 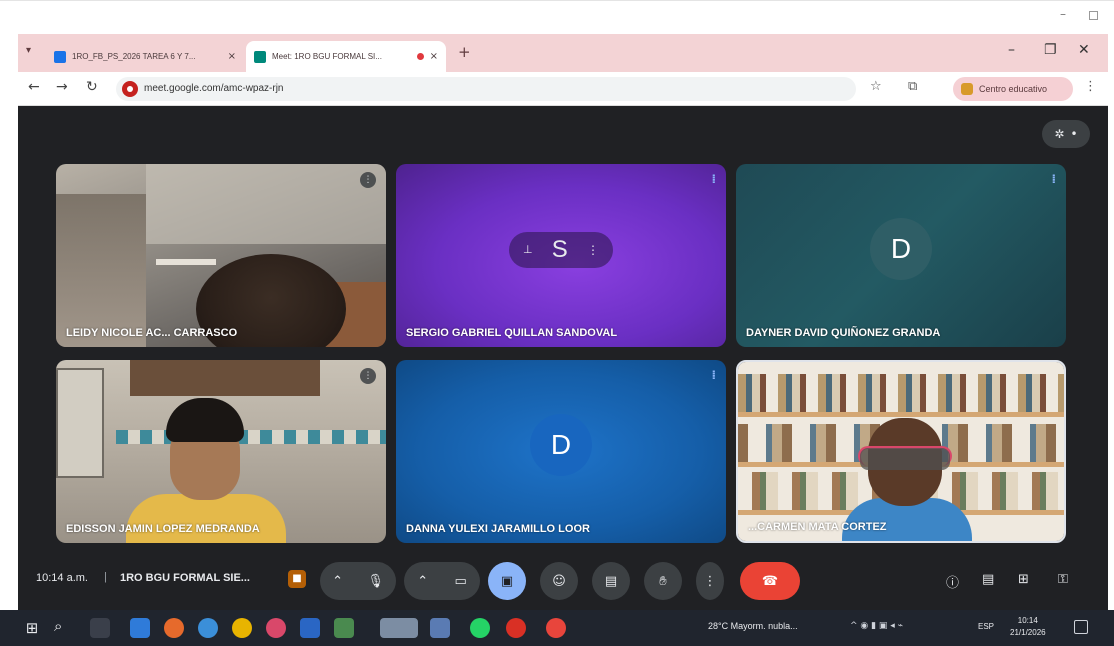 I want to click on restore-icon: ❐, so click(x=1050, y=50).